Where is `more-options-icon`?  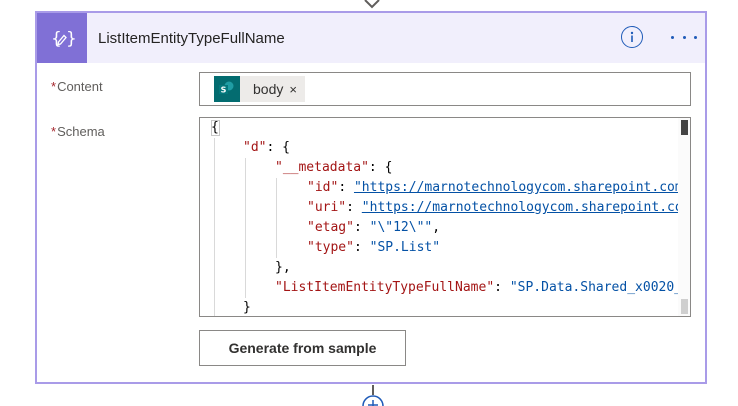
more-options-icon is located at coordinates (684, 37).